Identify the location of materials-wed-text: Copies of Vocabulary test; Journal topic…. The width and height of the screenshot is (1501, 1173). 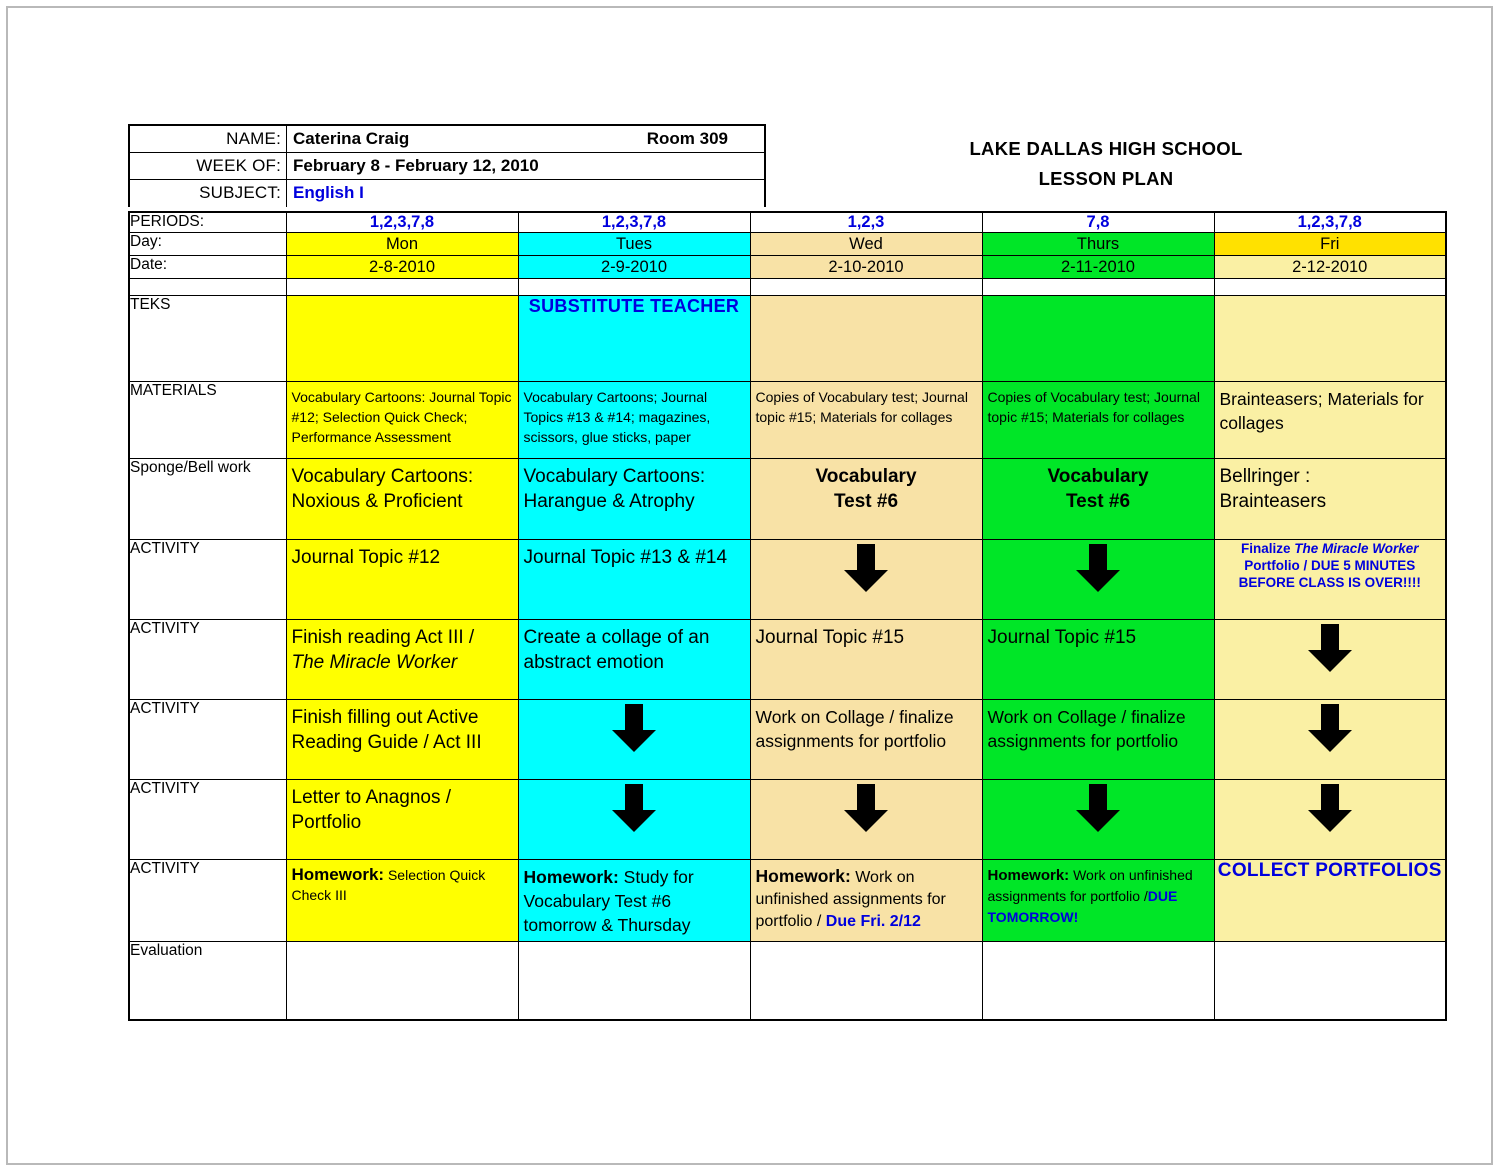
(861, 407).